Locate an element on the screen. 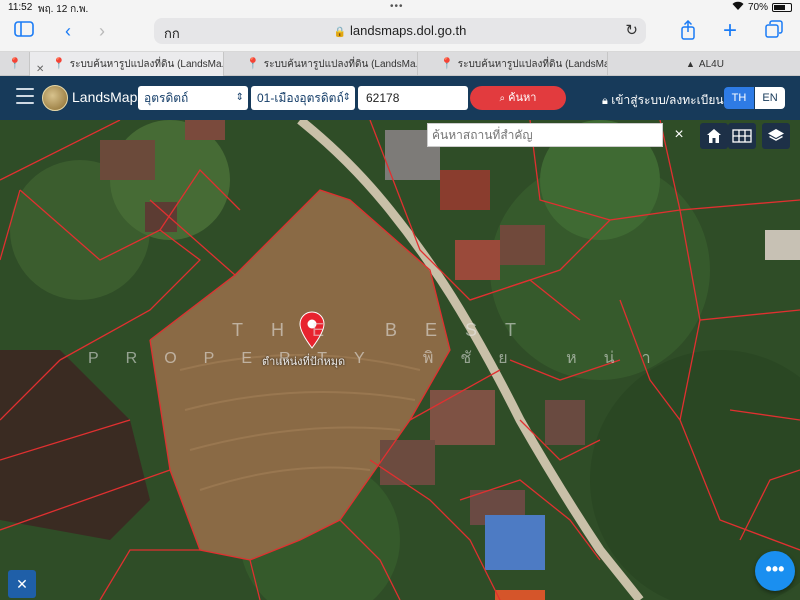  parcel-number-input is located at coordinates (413, 98).